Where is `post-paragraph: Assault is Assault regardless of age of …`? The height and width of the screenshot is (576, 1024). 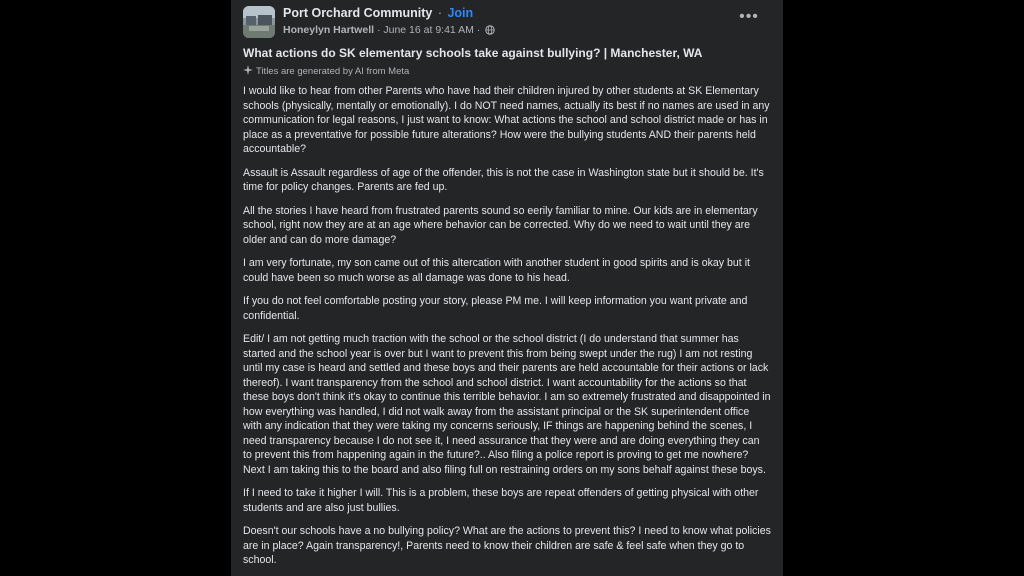 post-paragraph: Assault is Assault regardless of age of … is located at coordinates (503, 180).